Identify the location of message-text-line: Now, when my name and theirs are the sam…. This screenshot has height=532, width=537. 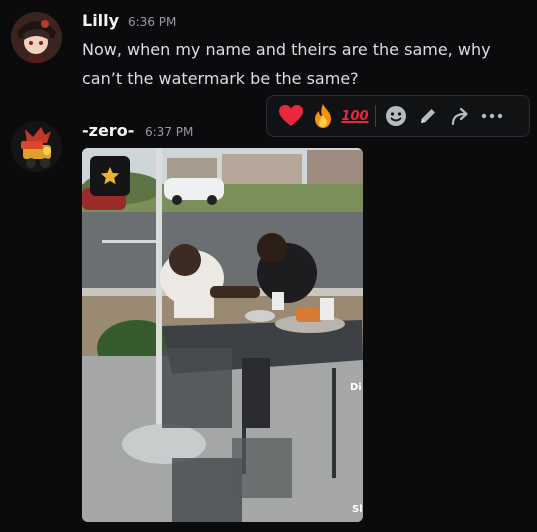
(286, 49).